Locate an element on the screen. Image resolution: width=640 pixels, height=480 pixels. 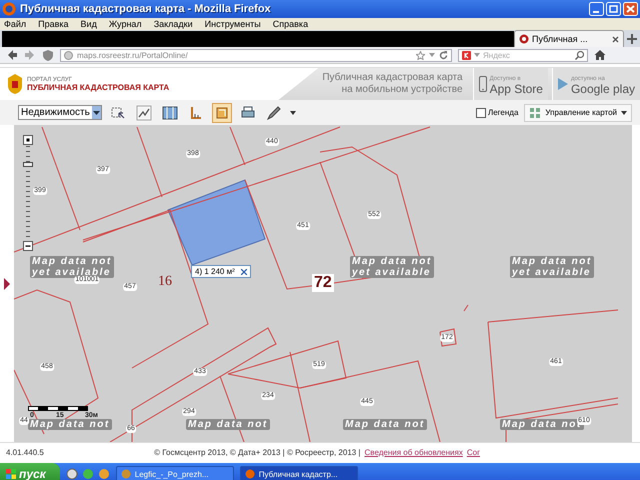
block-number: 16 is located at coordinates (165, 282).